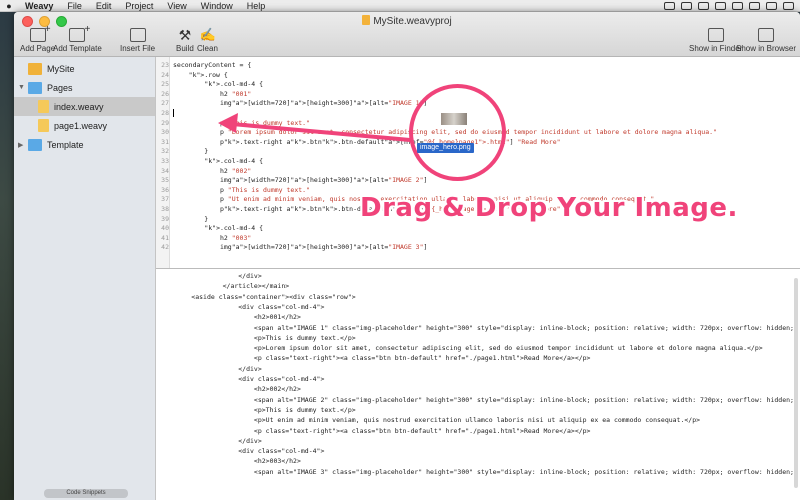 The height and width of the screenshot is (500, 800). I want to click on show-in-browser-button: Show in Browser, so click(766, 40).